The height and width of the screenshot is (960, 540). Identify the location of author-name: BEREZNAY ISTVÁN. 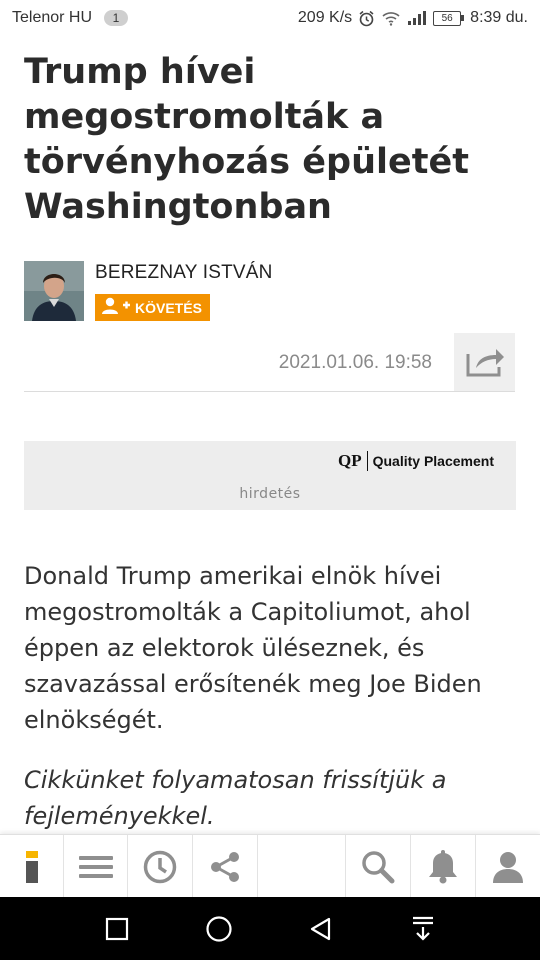
(184, 273).